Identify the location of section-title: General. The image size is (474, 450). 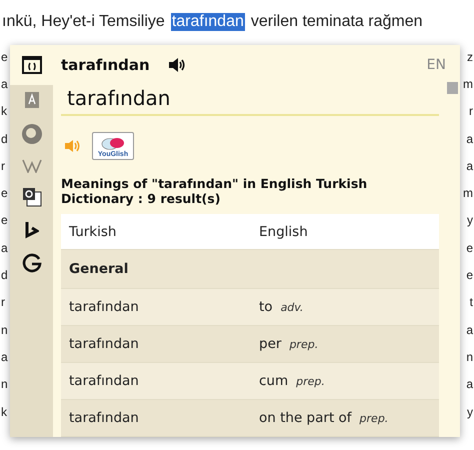
(99, 269).